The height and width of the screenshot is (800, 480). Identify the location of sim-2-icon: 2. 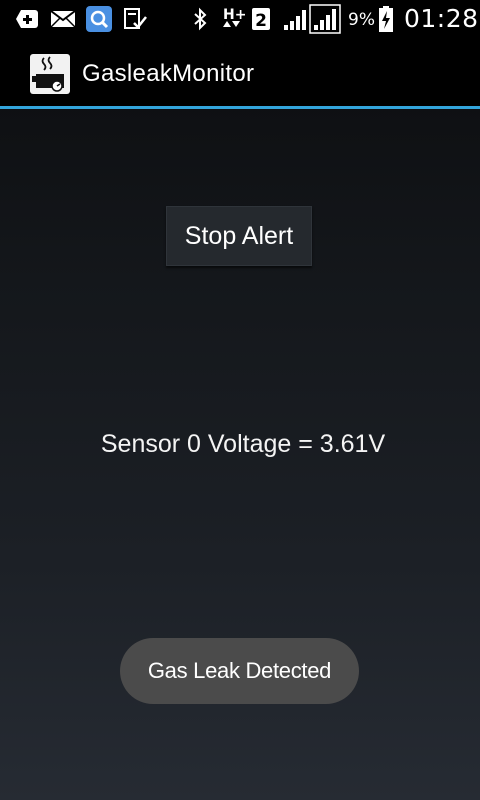
(261, 19).